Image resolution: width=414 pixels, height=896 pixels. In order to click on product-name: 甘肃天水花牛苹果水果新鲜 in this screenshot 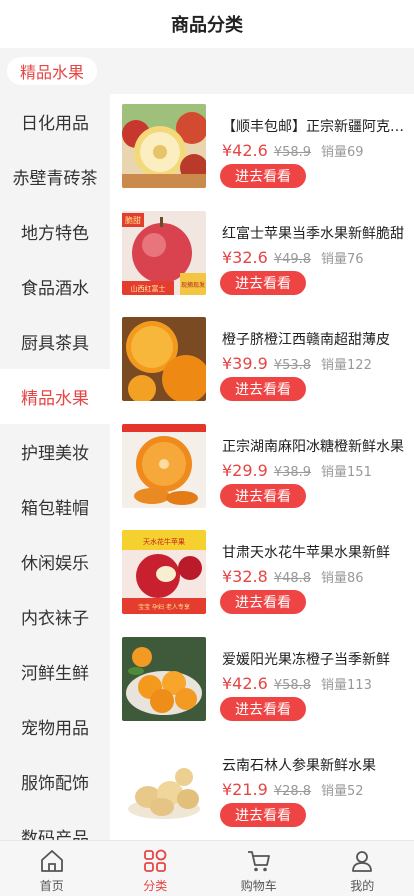, I will do `click(314, 552)`.